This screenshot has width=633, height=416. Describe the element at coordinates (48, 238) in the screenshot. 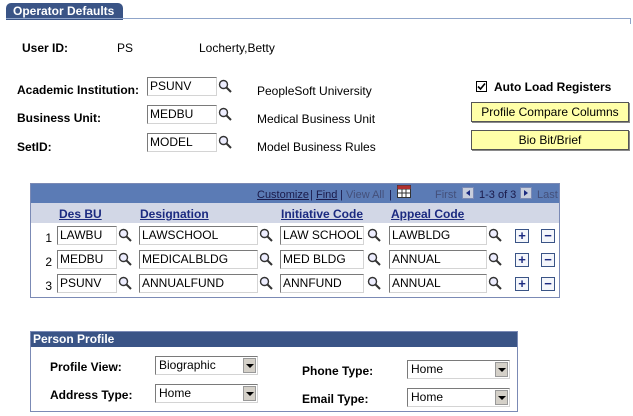

I see `row-number: 1` at that location.